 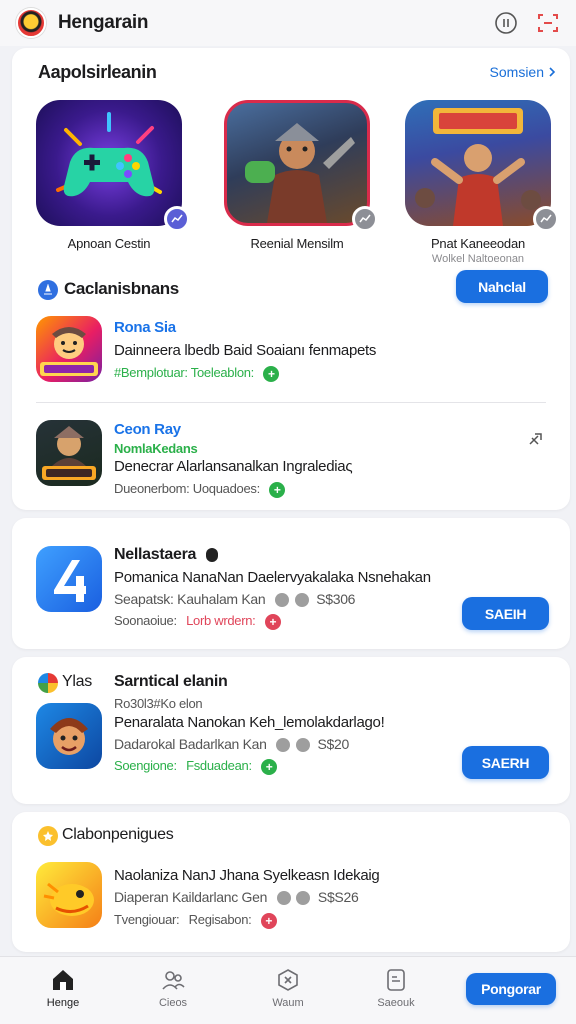 I want to click on nav-explore: Waum, so click(x=288, y=988).